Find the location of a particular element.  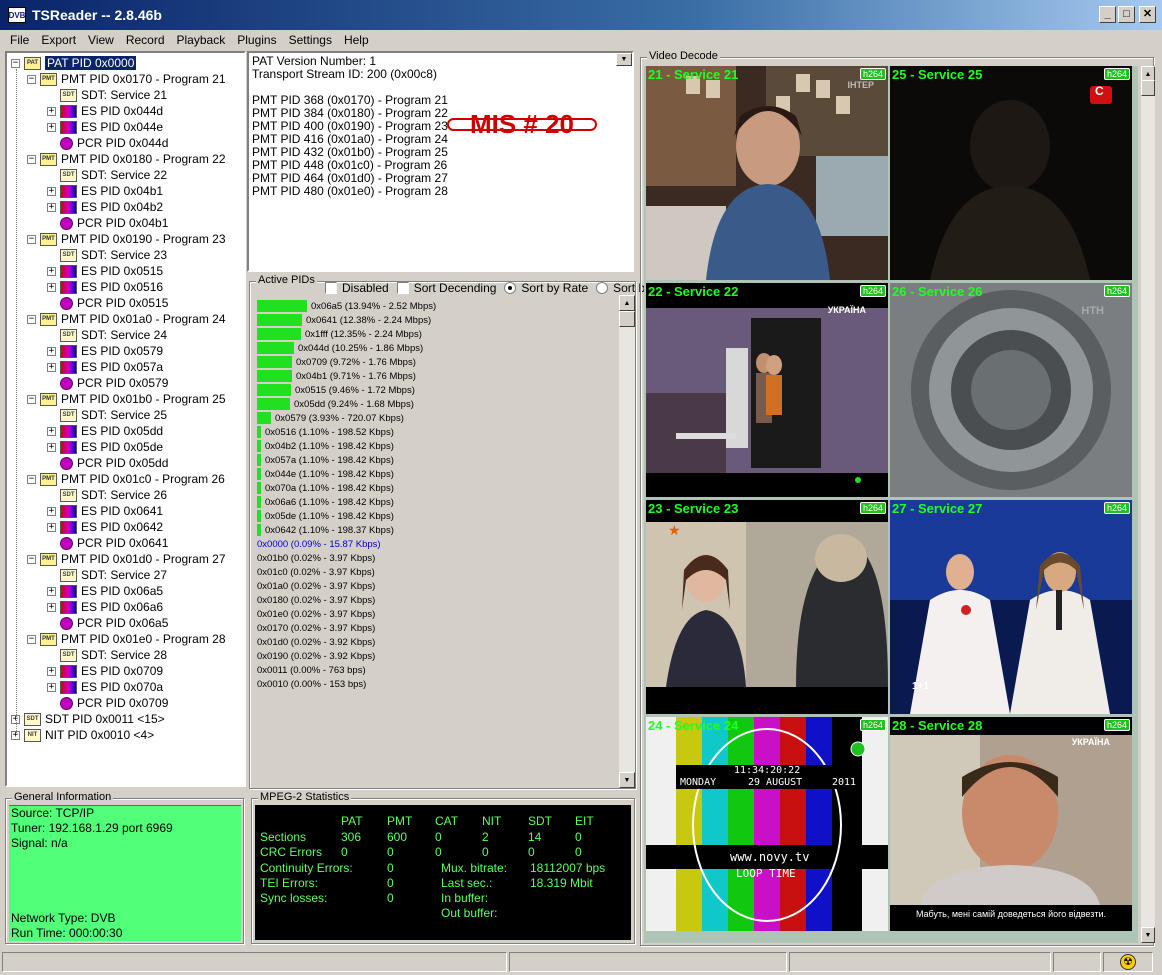

pid-row: 0x01d0 (0.02% - 3.92 Kbps) is located at coordinates (316, 642).